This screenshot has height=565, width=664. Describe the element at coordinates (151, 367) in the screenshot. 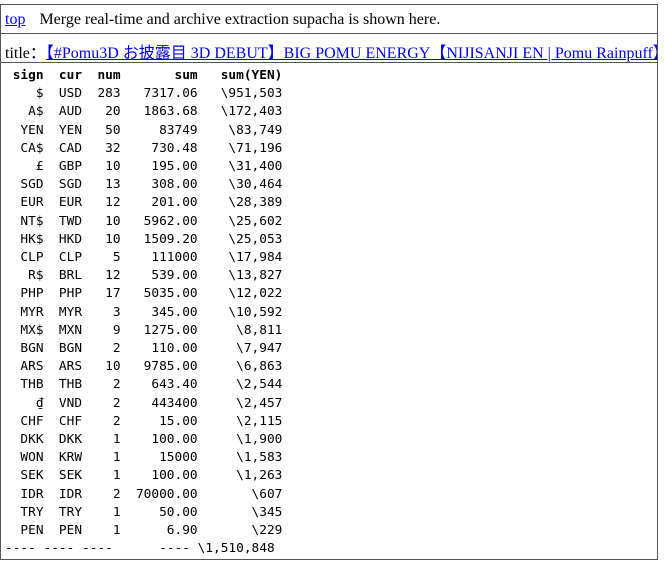

I see `table-row: ARS ARS 10 9785.00 \6,863` at that location.